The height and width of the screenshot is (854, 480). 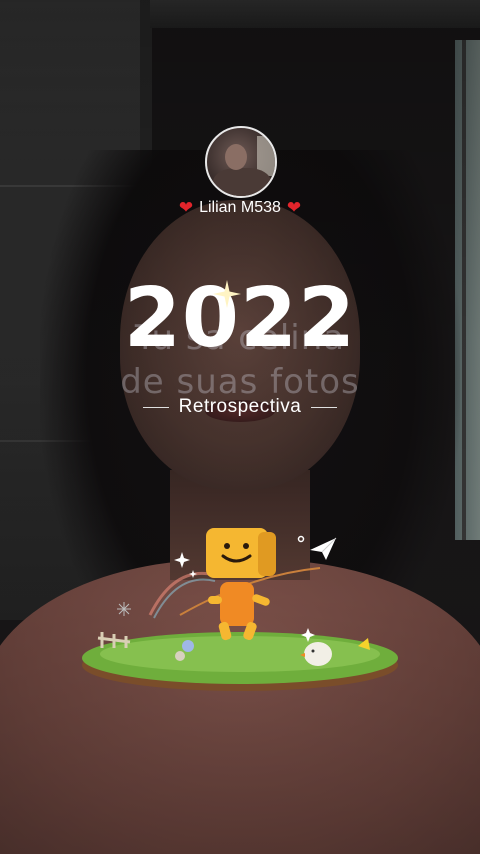 I want to click on flower, so click(x=188, y=646).